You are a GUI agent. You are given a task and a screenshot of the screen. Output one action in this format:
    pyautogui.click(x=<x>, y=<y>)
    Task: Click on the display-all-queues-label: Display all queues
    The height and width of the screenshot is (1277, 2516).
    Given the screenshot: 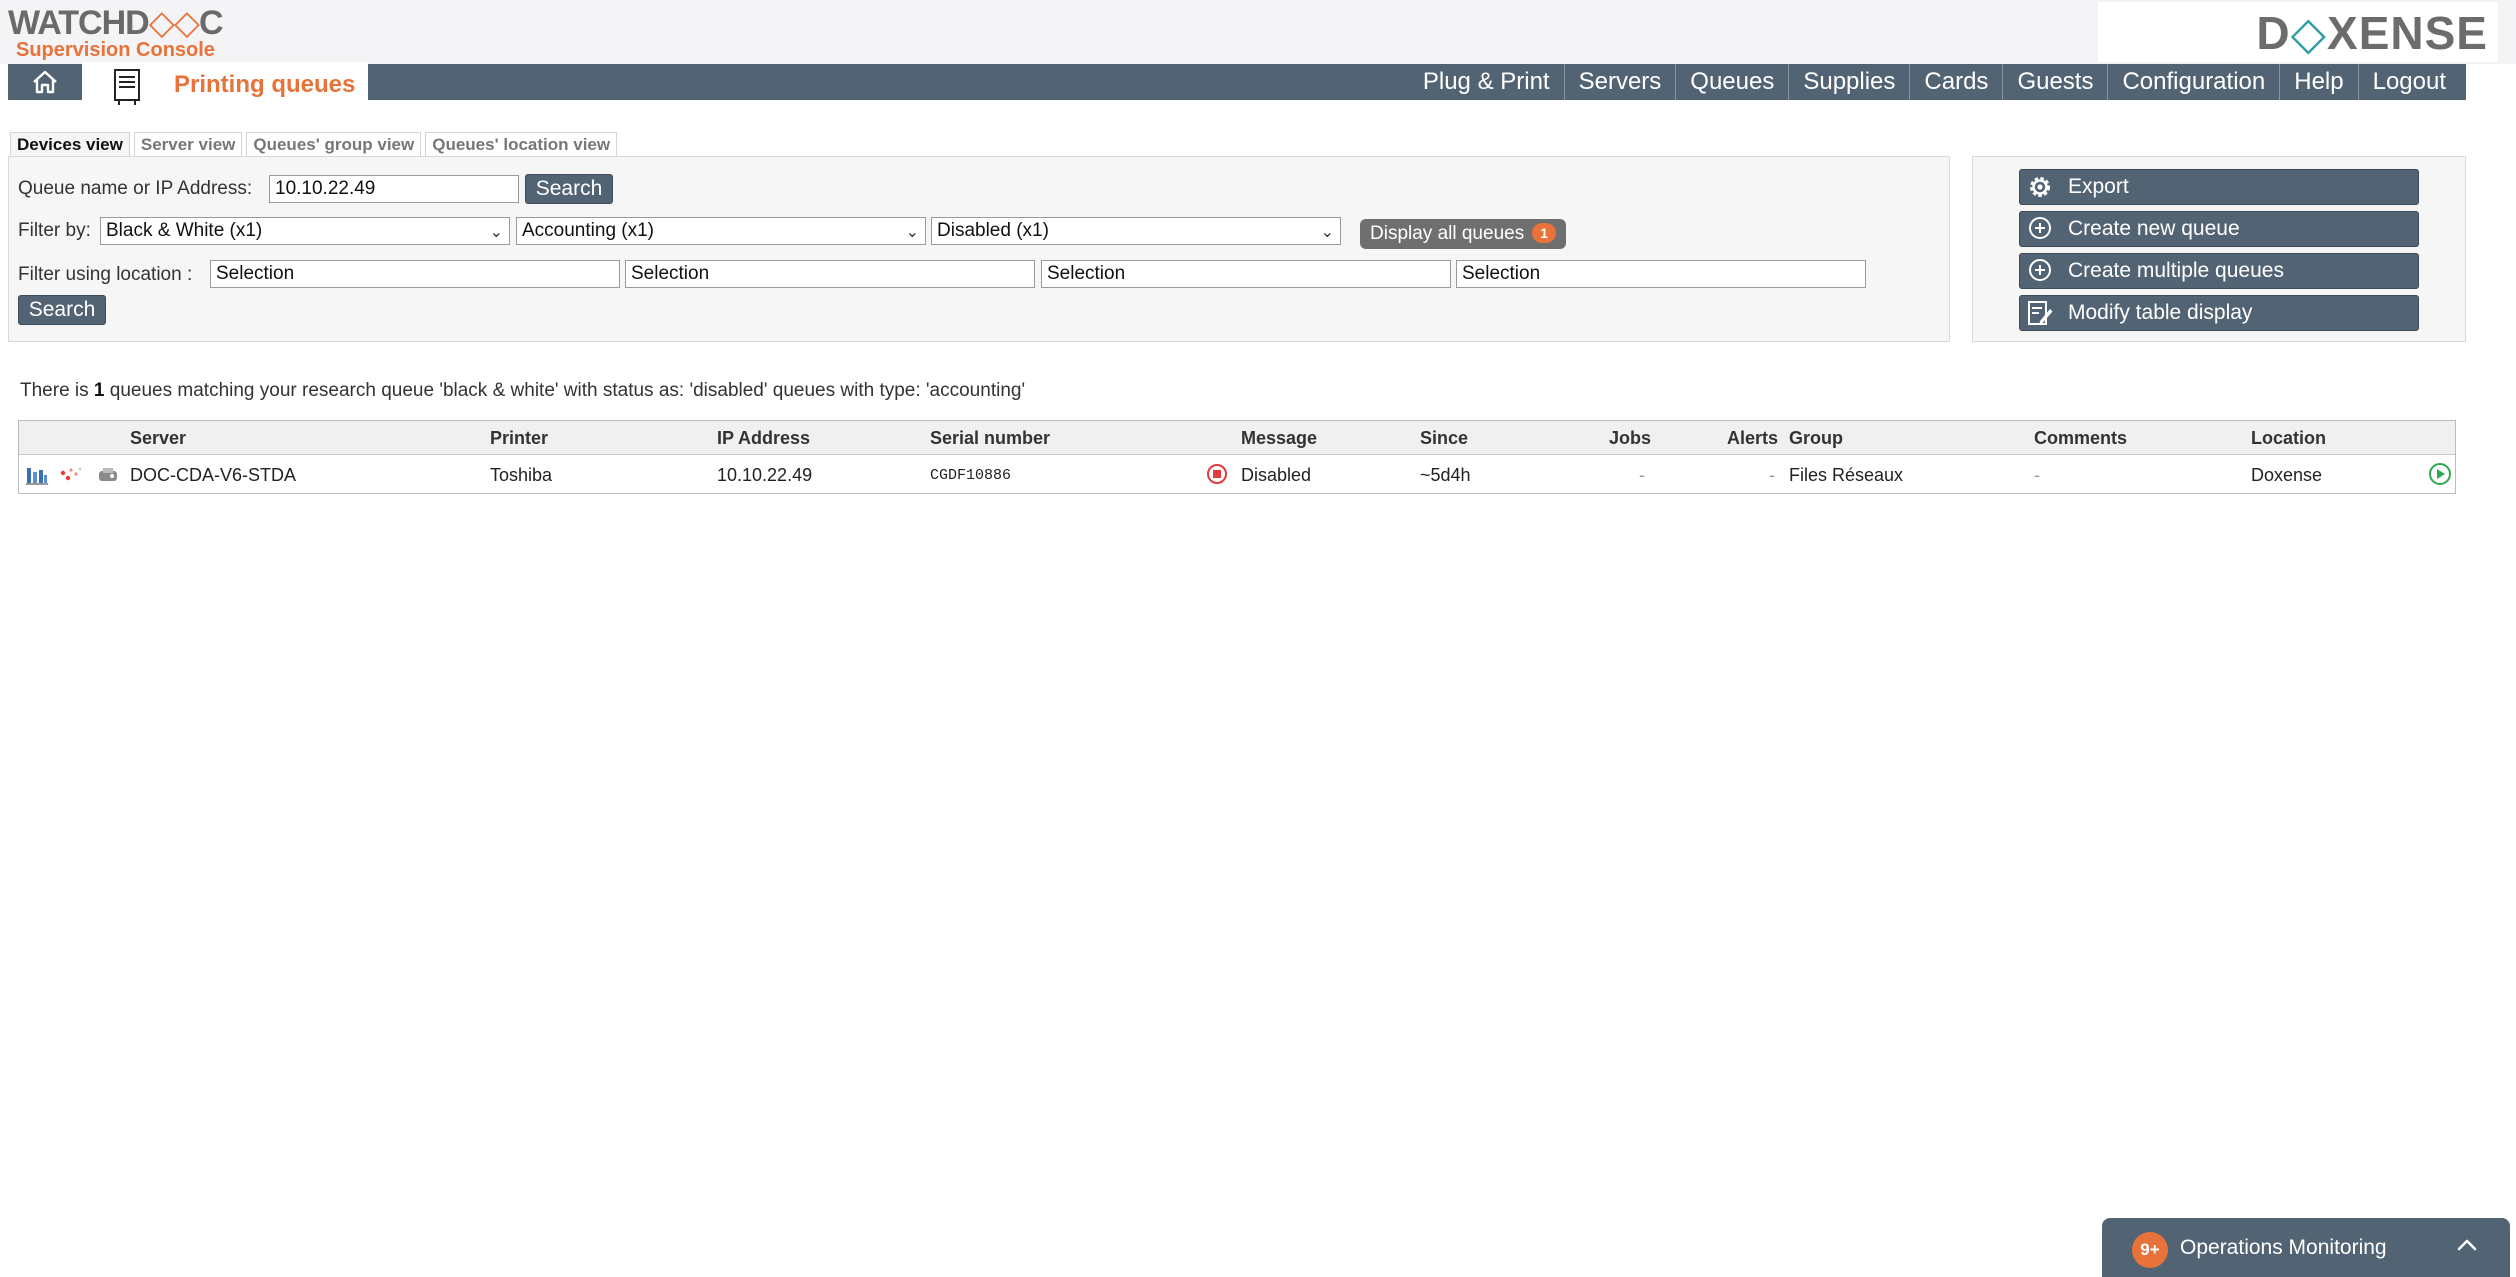 What is the action you would take?
    pyautogui.click(x=1447, y=233)
    